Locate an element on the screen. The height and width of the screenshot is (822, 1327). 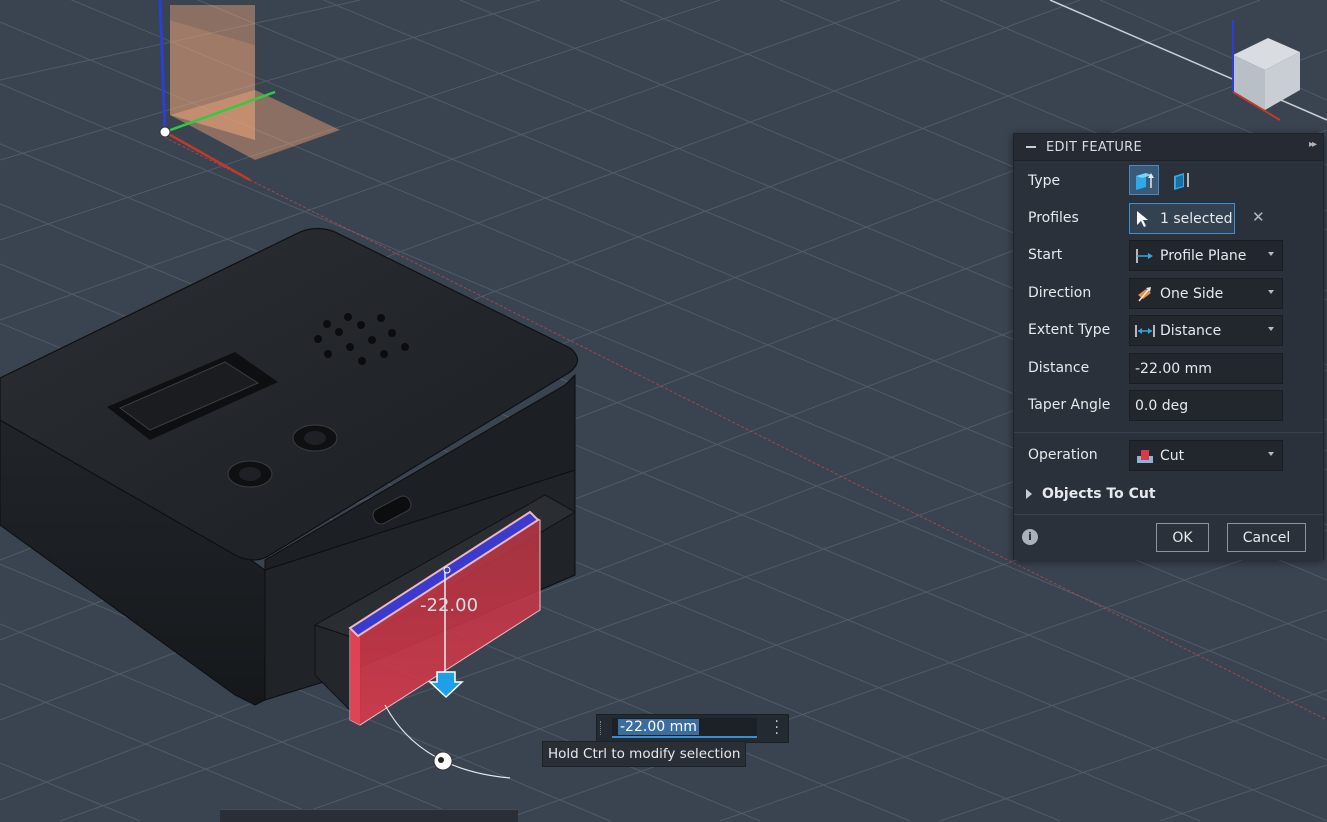
distance-icon is located at coordinates (1145, 331).